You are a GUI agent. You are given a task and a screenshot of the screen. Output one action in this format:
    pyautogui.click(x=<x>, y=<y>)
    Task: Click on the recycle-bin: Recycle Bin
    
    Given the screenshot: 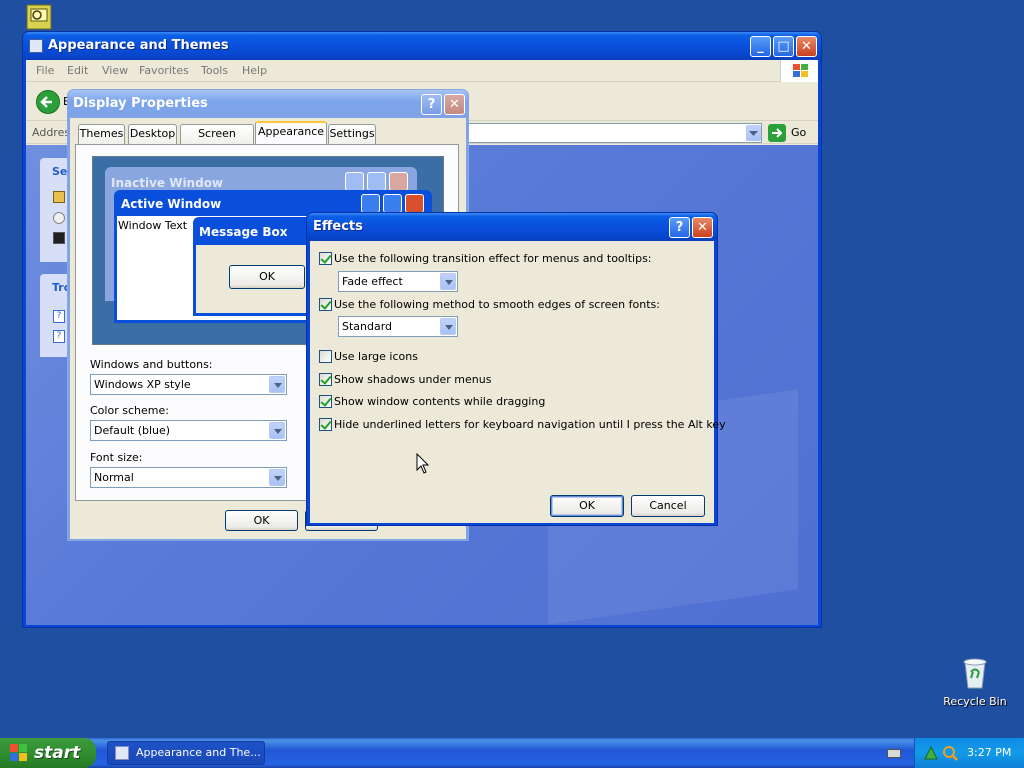 What is the action you would take?
    pyautogui.click(x=975, y=684)
    